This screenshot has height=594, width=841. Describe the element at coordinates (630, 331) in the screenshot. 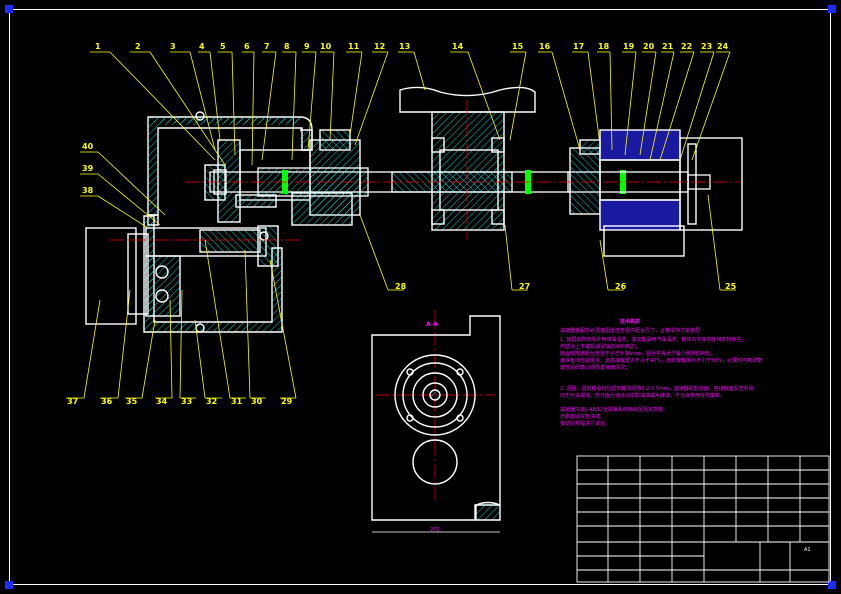

I see `tech-req-line: 减速器装配前必须按图纸检查零件配合尺寸，合格零件才能装配` at that location.